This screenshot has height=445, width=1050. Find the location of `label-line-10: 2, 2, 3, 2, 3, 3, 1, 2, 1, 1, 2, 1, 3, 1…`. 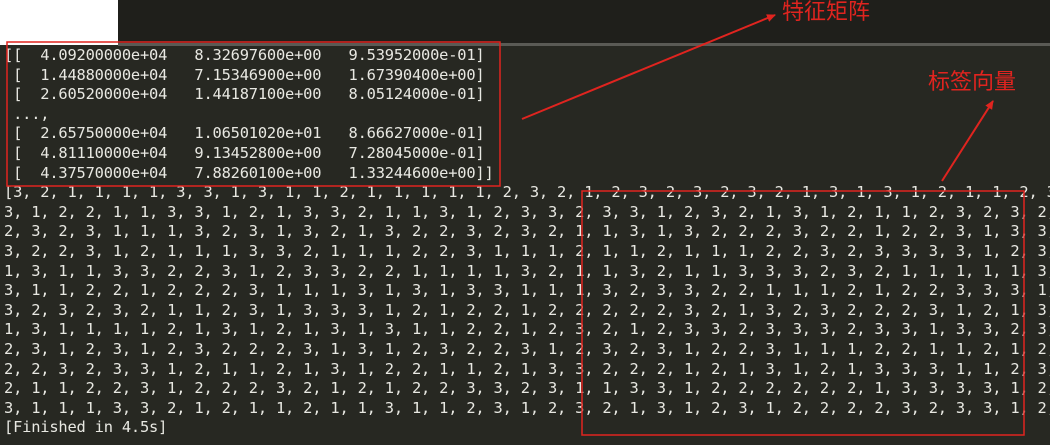

label-line-10: 2, 2, 3, 2, 3, 3, 1, 2, 1, 1, 2, 1, 3, 1… is located at coordinates (527, 368).